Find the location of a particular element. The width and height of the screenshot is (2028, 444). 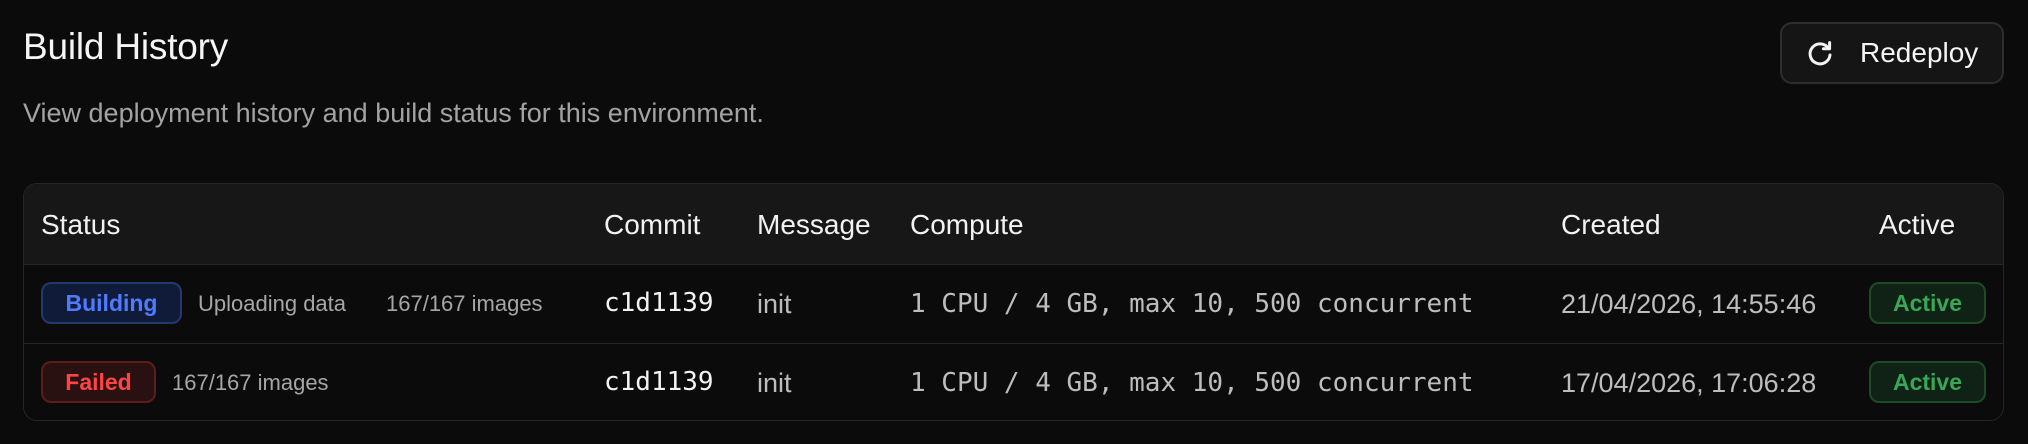

page-title: Build History is located at coordinates (126, 46).